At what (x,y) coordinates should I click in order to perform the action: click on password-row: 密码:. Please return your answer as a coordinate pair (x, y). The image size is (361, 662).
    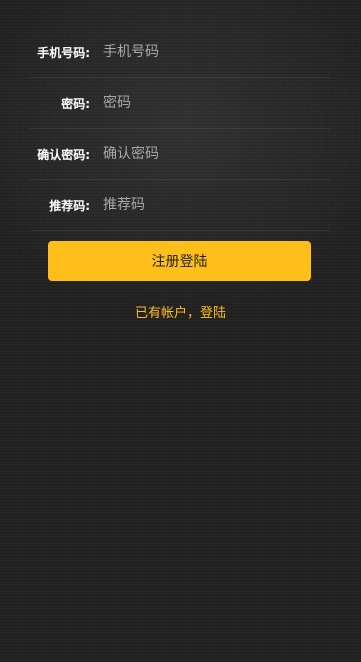
    Looking at the image, I should click on (180, 103).